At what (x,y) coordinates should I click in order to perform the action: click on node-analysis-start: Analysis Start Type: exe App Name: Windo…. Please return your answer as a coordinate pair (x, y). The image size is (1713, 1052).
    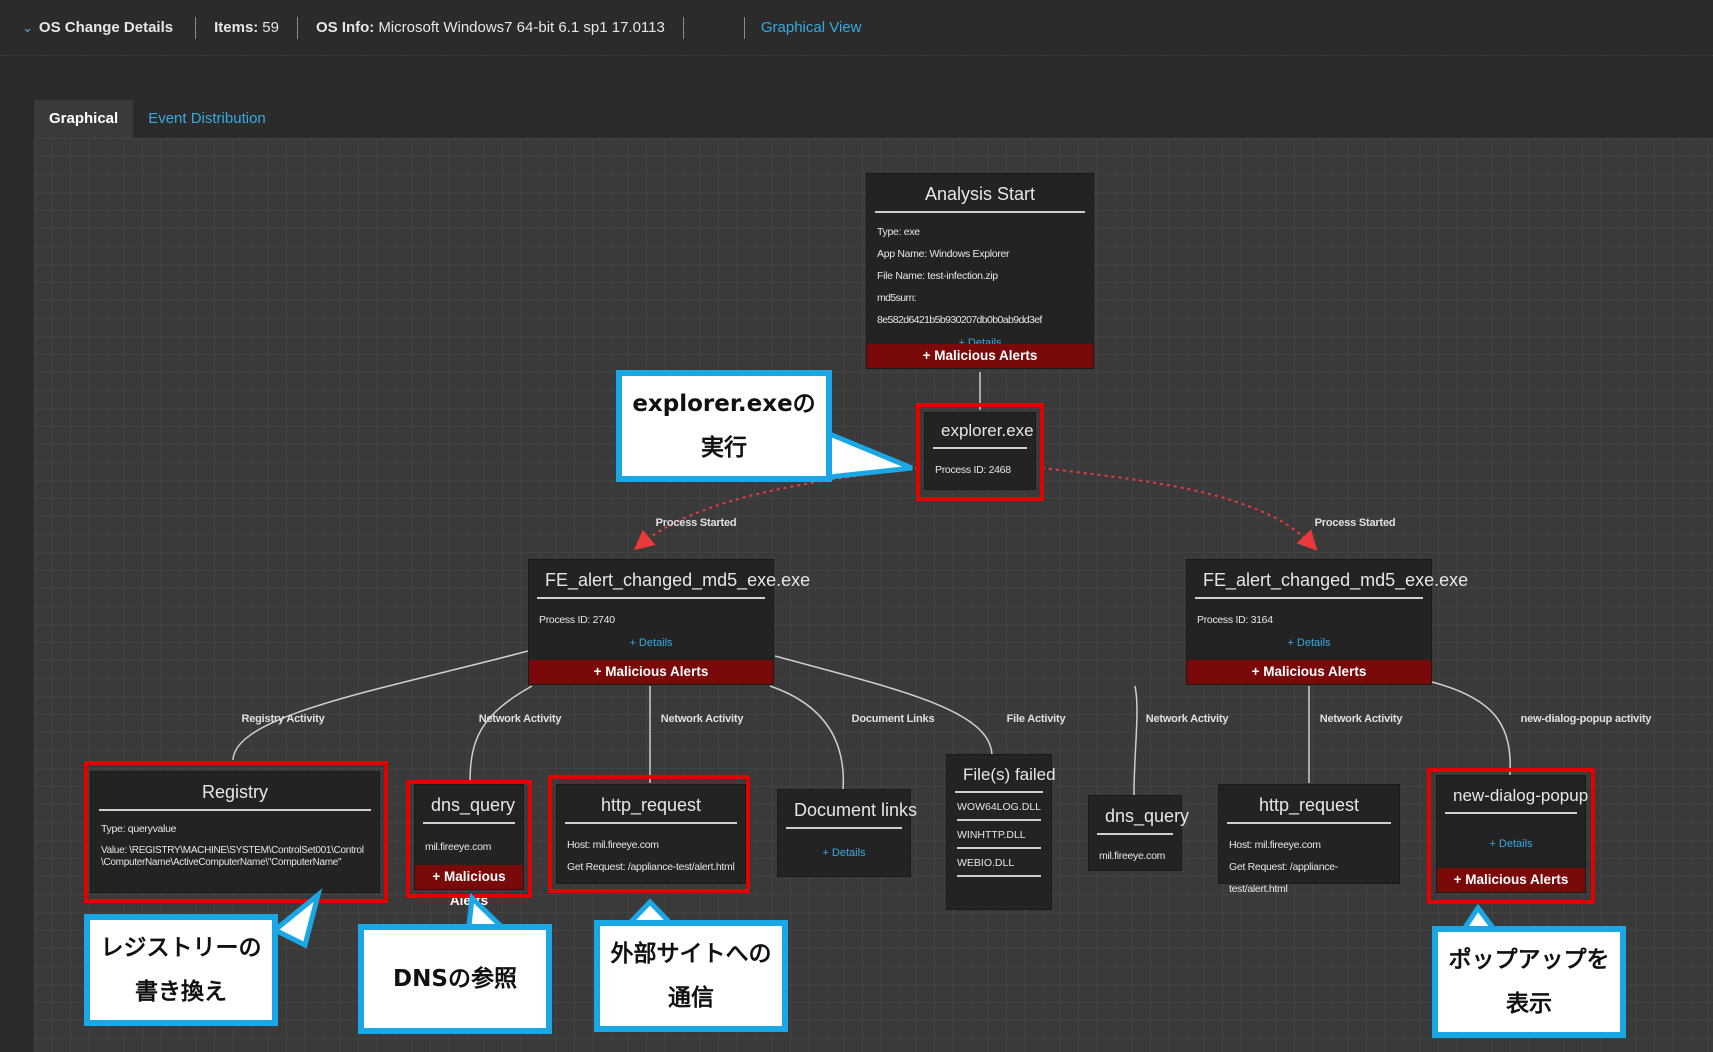
    Looking at the image, I should click on (980, 271).